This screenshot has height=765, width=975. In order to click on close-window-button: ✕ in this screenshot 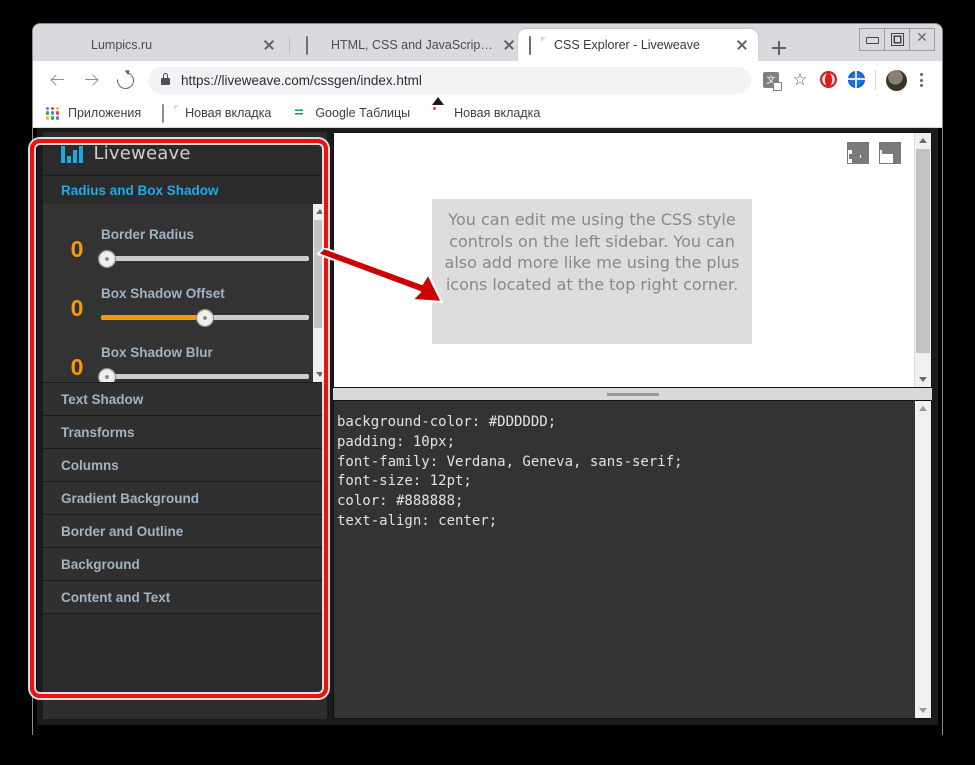, I will do `click(922, 39)`.